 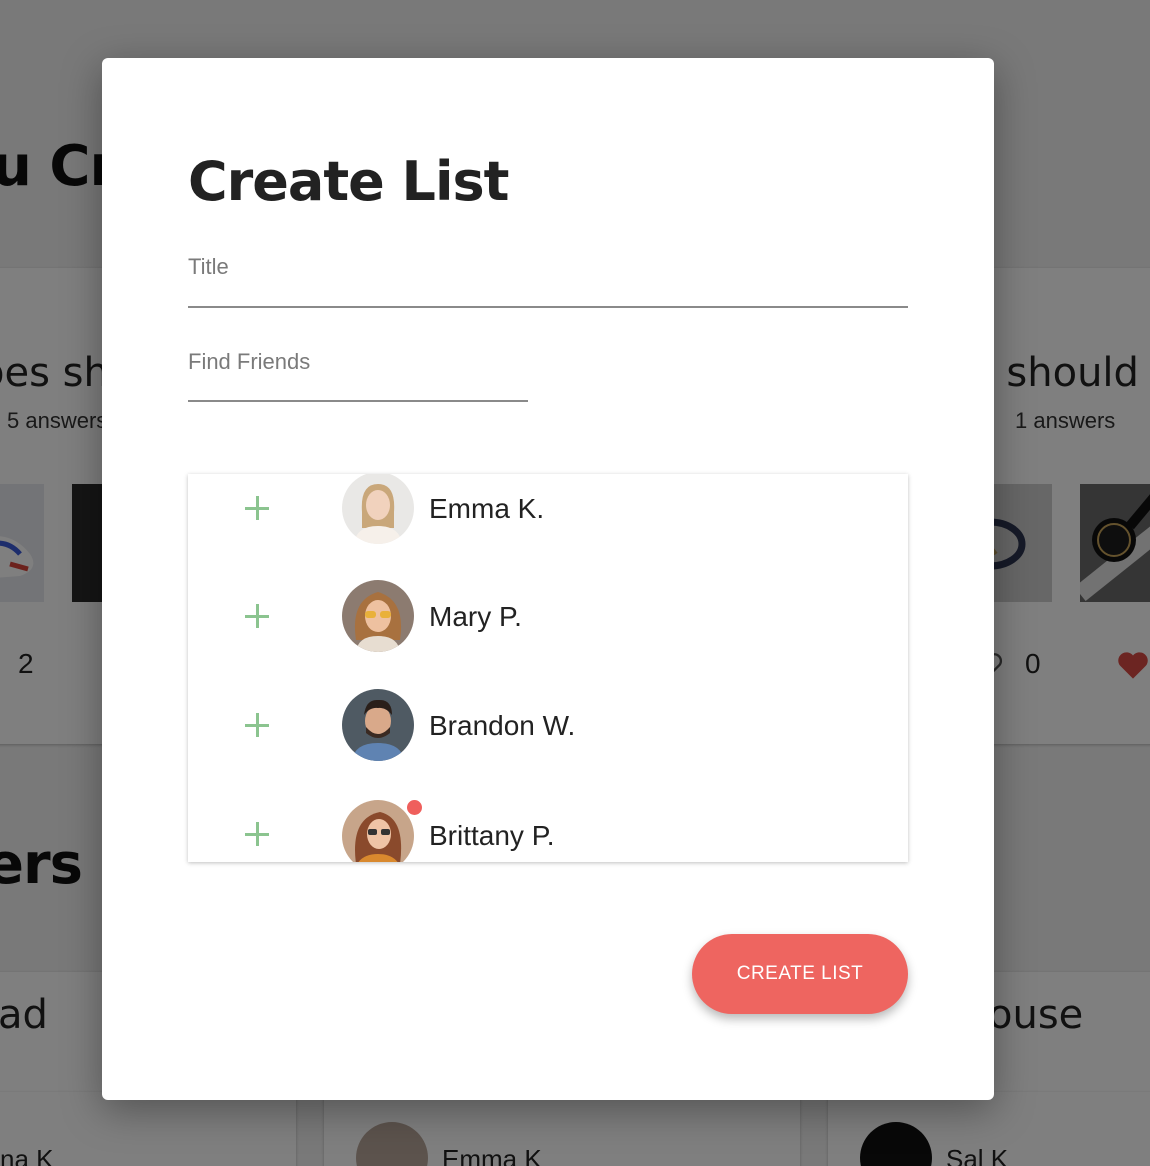 I want to click on dialog-title: Create List, so click(x=348, y=181).